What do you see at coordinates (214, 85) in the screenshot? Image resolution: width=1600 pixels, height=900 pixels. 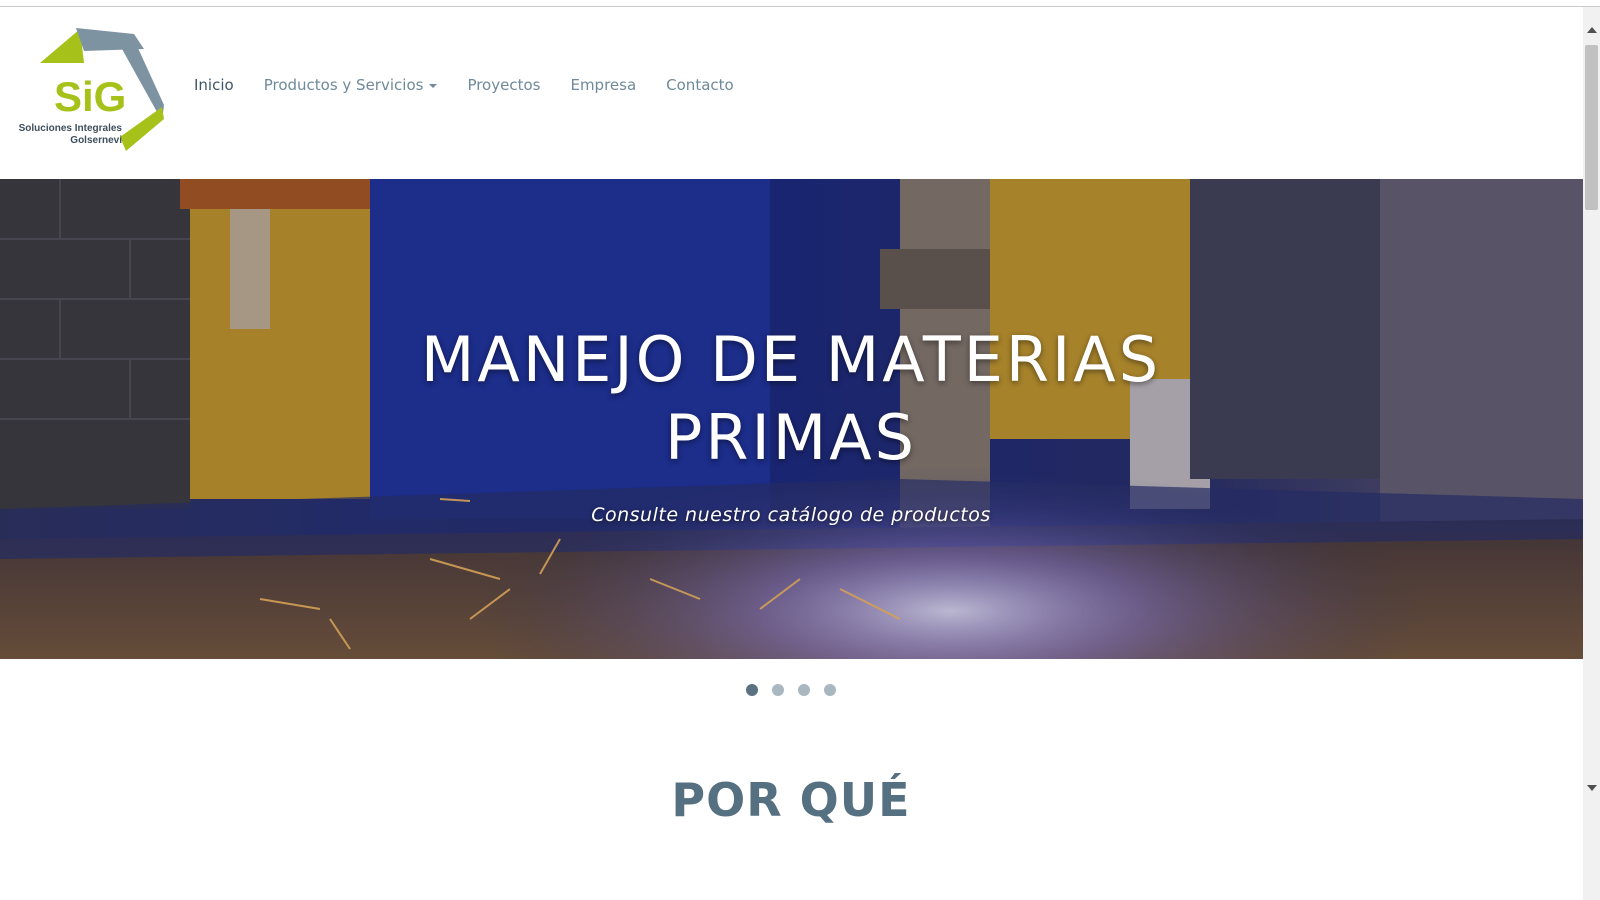 I see `nav-label-inicio: Inicio` at bounding box center [214, 85].